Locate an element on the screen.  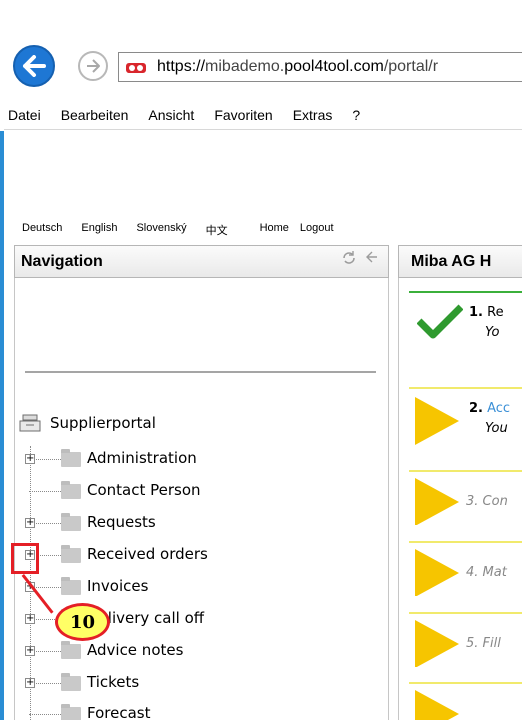
arrow-right-icon is located at coordinates (93, 66).